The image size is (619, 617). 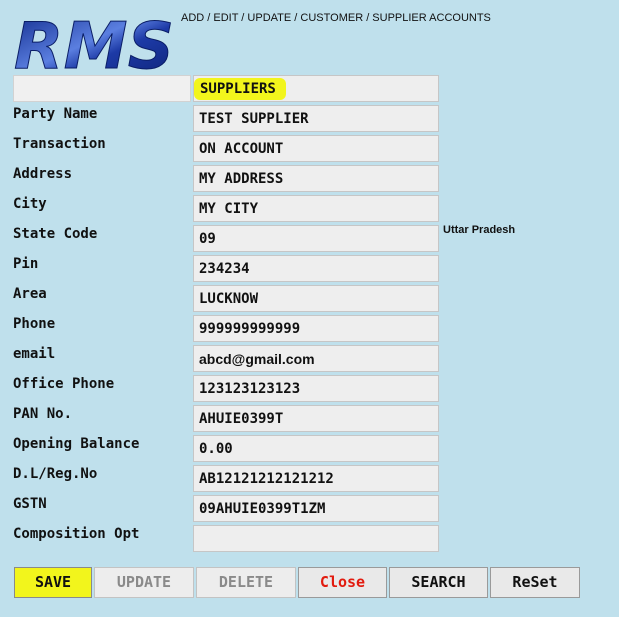 I want to click on phone-field: 999999999999, so click(x=316, y=328).